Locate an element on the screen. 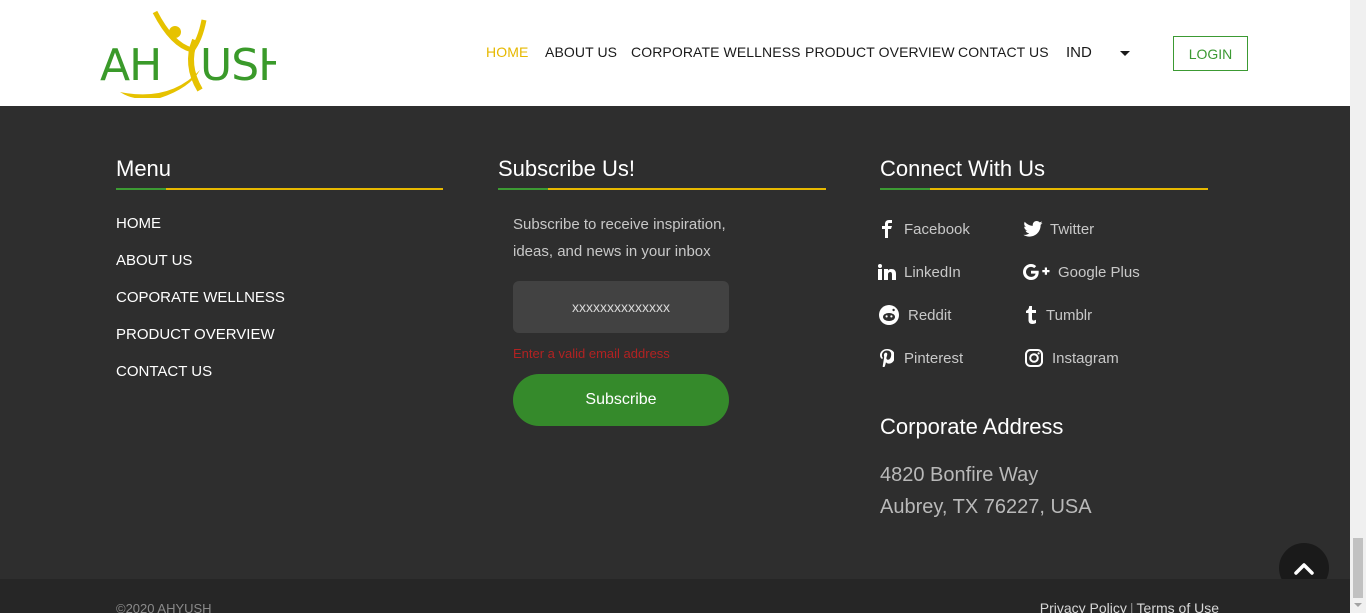 The height and width of the screenshot is (613, 1366). google-plus-icon is located at coordinates (1037, 272).